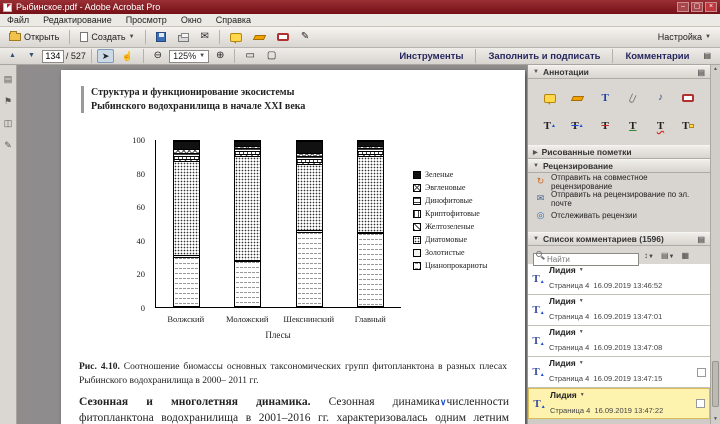 This screenshot has width=720, height=424. Describe the element at coordinates (711, 7) in the screenshot. I see `close-button: ×` at that location.